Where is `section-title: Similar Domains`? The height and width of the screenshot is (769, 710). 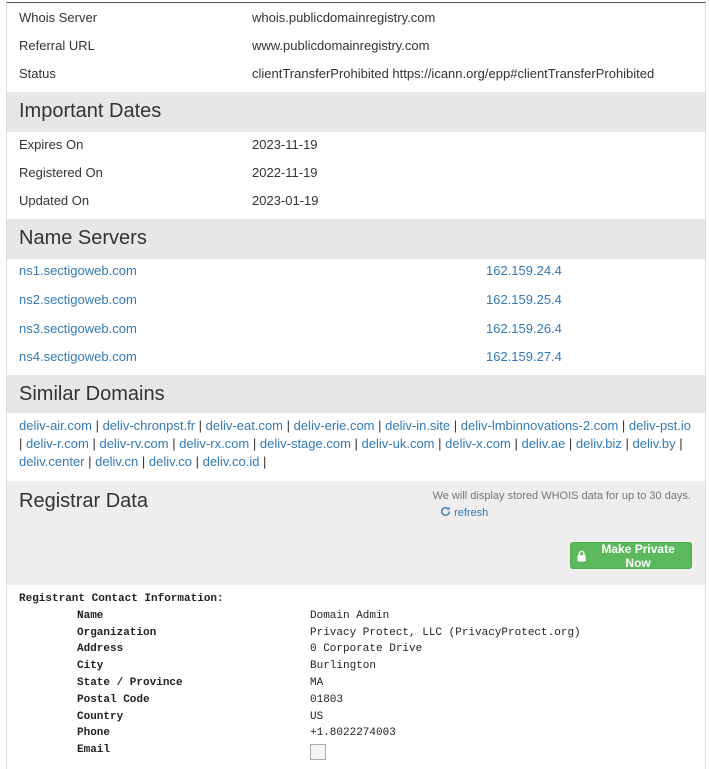 section-title: Similar Domains is located at coordinates (92, 394).